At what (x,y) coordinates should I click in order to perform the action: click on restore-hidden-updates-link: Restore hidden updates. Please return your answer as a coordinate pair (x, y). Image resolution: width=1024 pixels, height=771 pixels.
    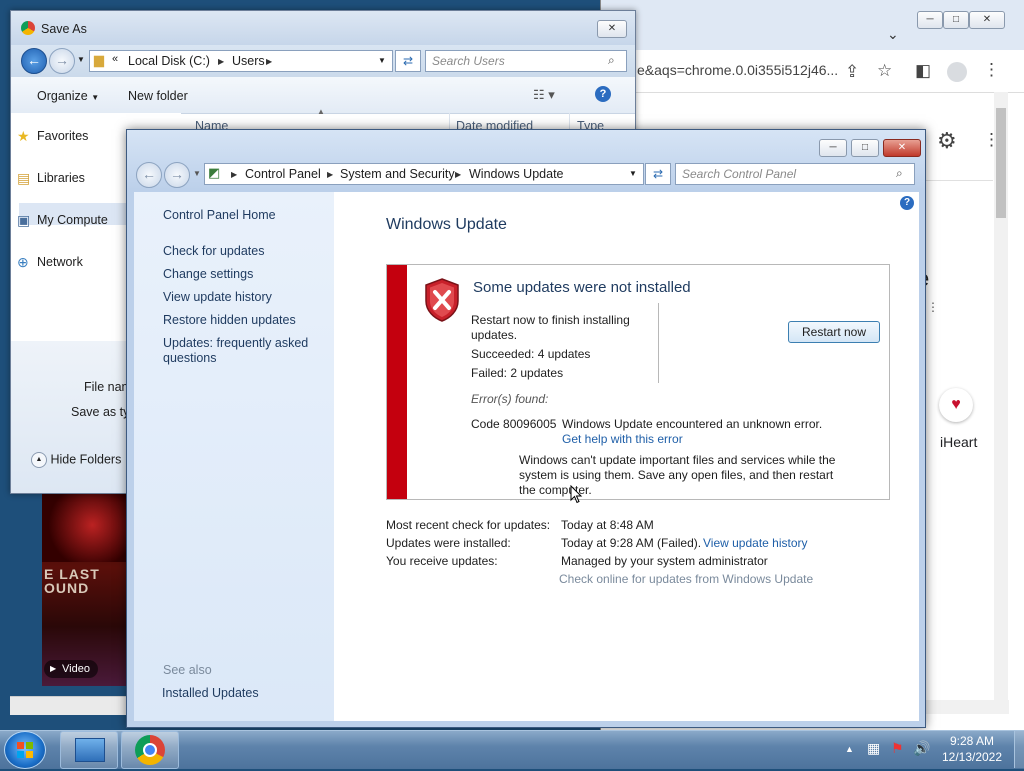
    Looking at the image, I should click on (229, 320).